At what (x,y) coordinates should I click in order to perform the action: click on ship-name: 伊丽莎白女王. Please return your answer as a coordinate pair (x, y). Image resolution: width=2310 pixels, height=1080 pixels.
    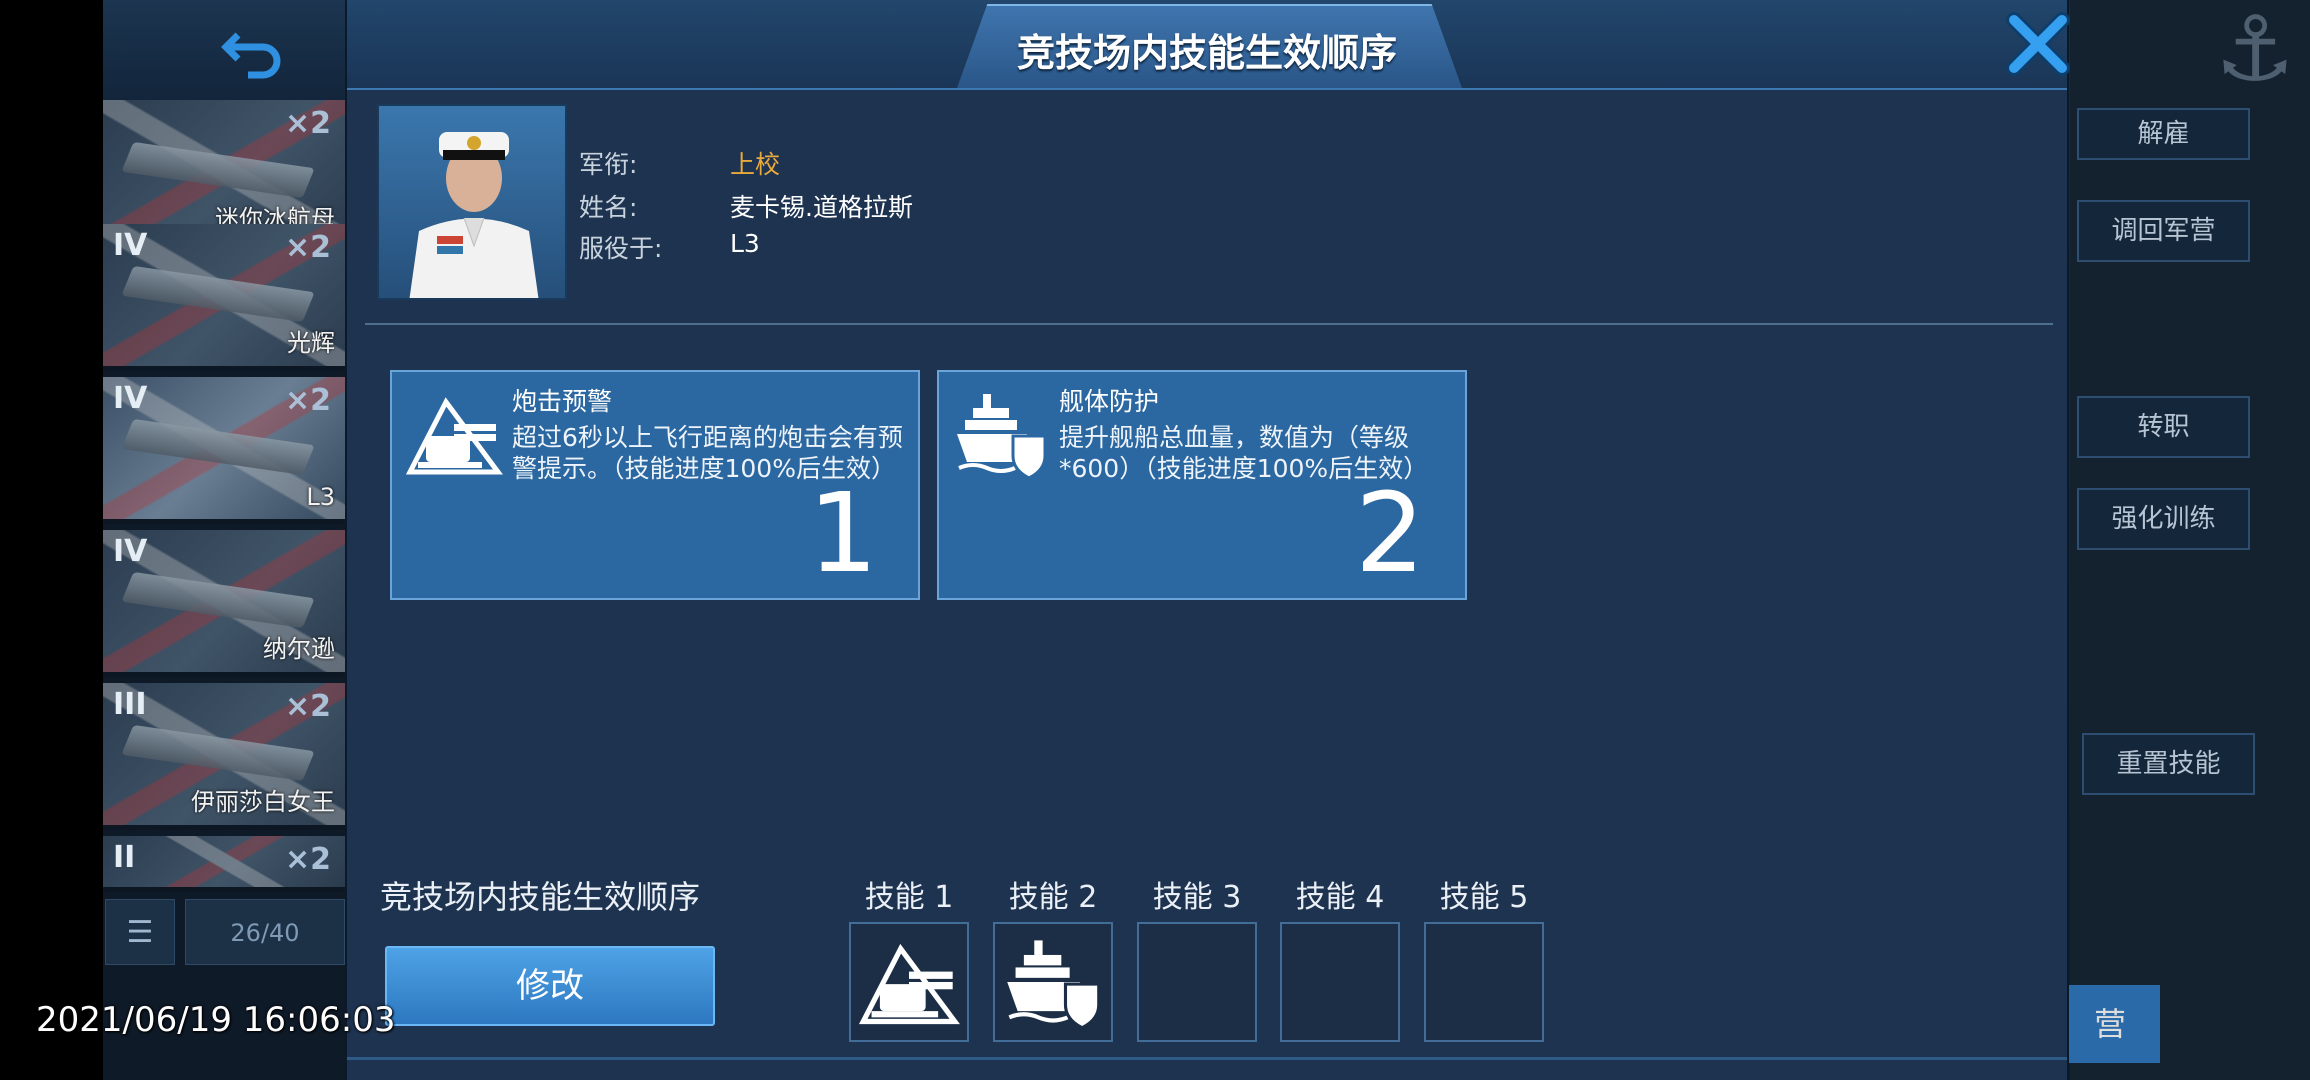
    Looking at the image, I should click on (263, 802).